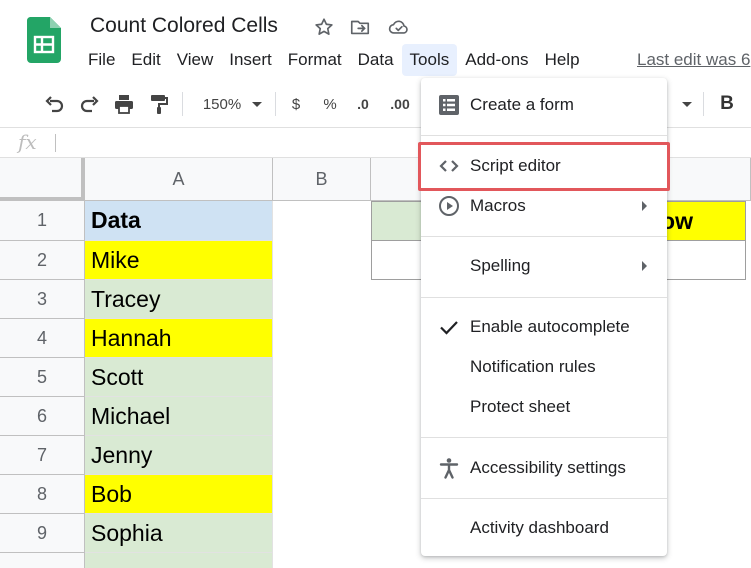  What do you see at coordinates (400, 104) in the screenshot?
I see `increase-decimal-button: .00` at bounding box center [400, 104].